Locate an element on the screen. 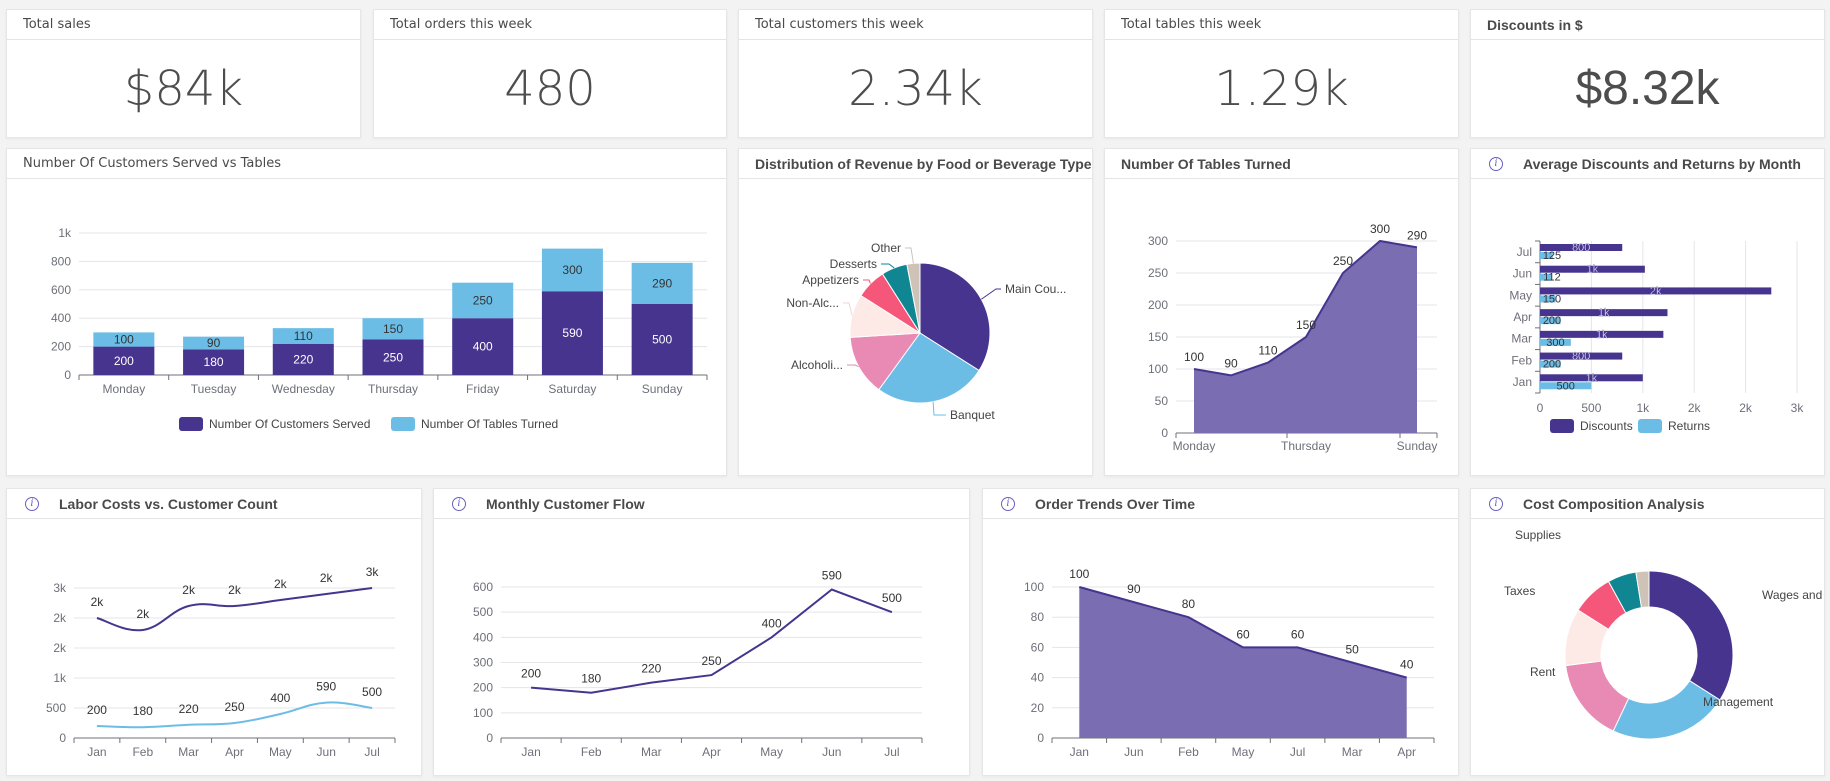  pie-label: Rent is located at coordinates (1543, 672).